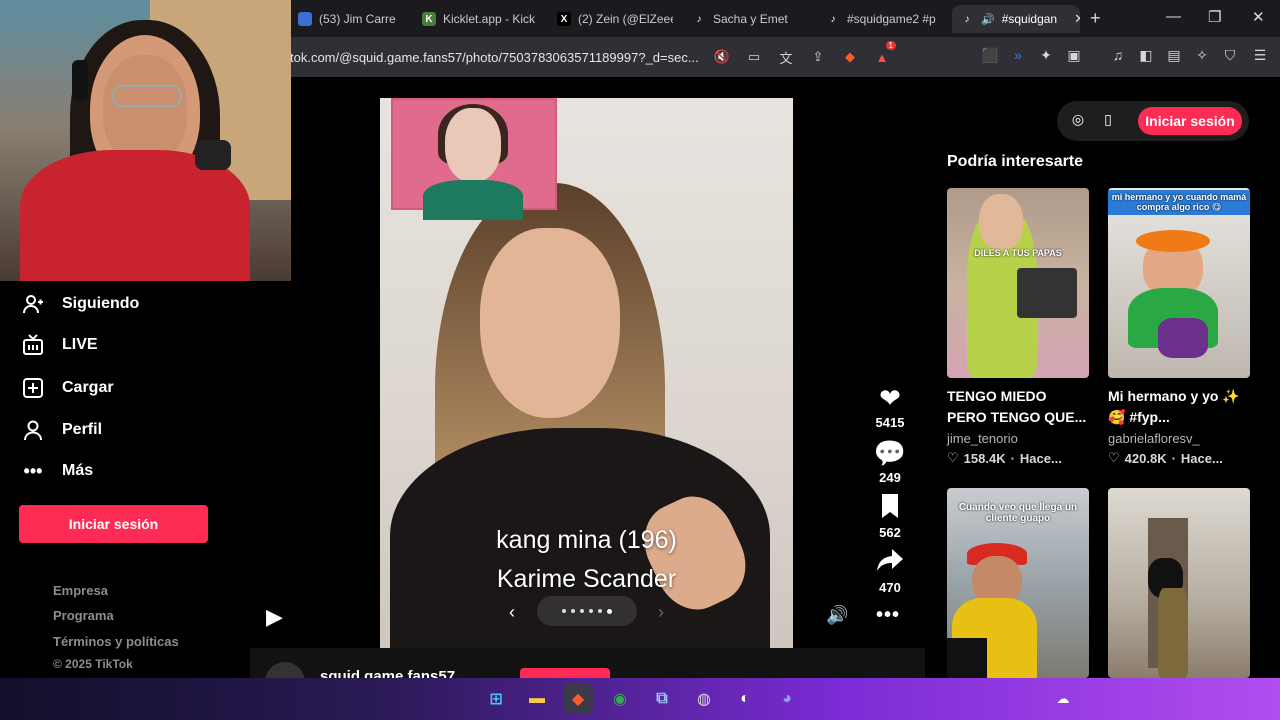  Describe the element at coordinates (837, 615) in the screenshot. I see `volume-icon: 🔊` at that location.